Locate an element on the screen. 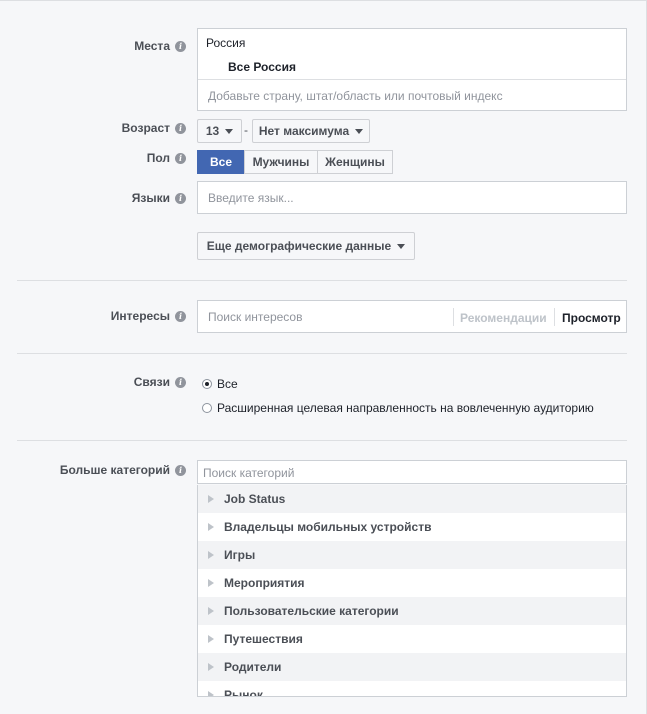  gender-women-button: Женщины is located at coordinates (355, 162).